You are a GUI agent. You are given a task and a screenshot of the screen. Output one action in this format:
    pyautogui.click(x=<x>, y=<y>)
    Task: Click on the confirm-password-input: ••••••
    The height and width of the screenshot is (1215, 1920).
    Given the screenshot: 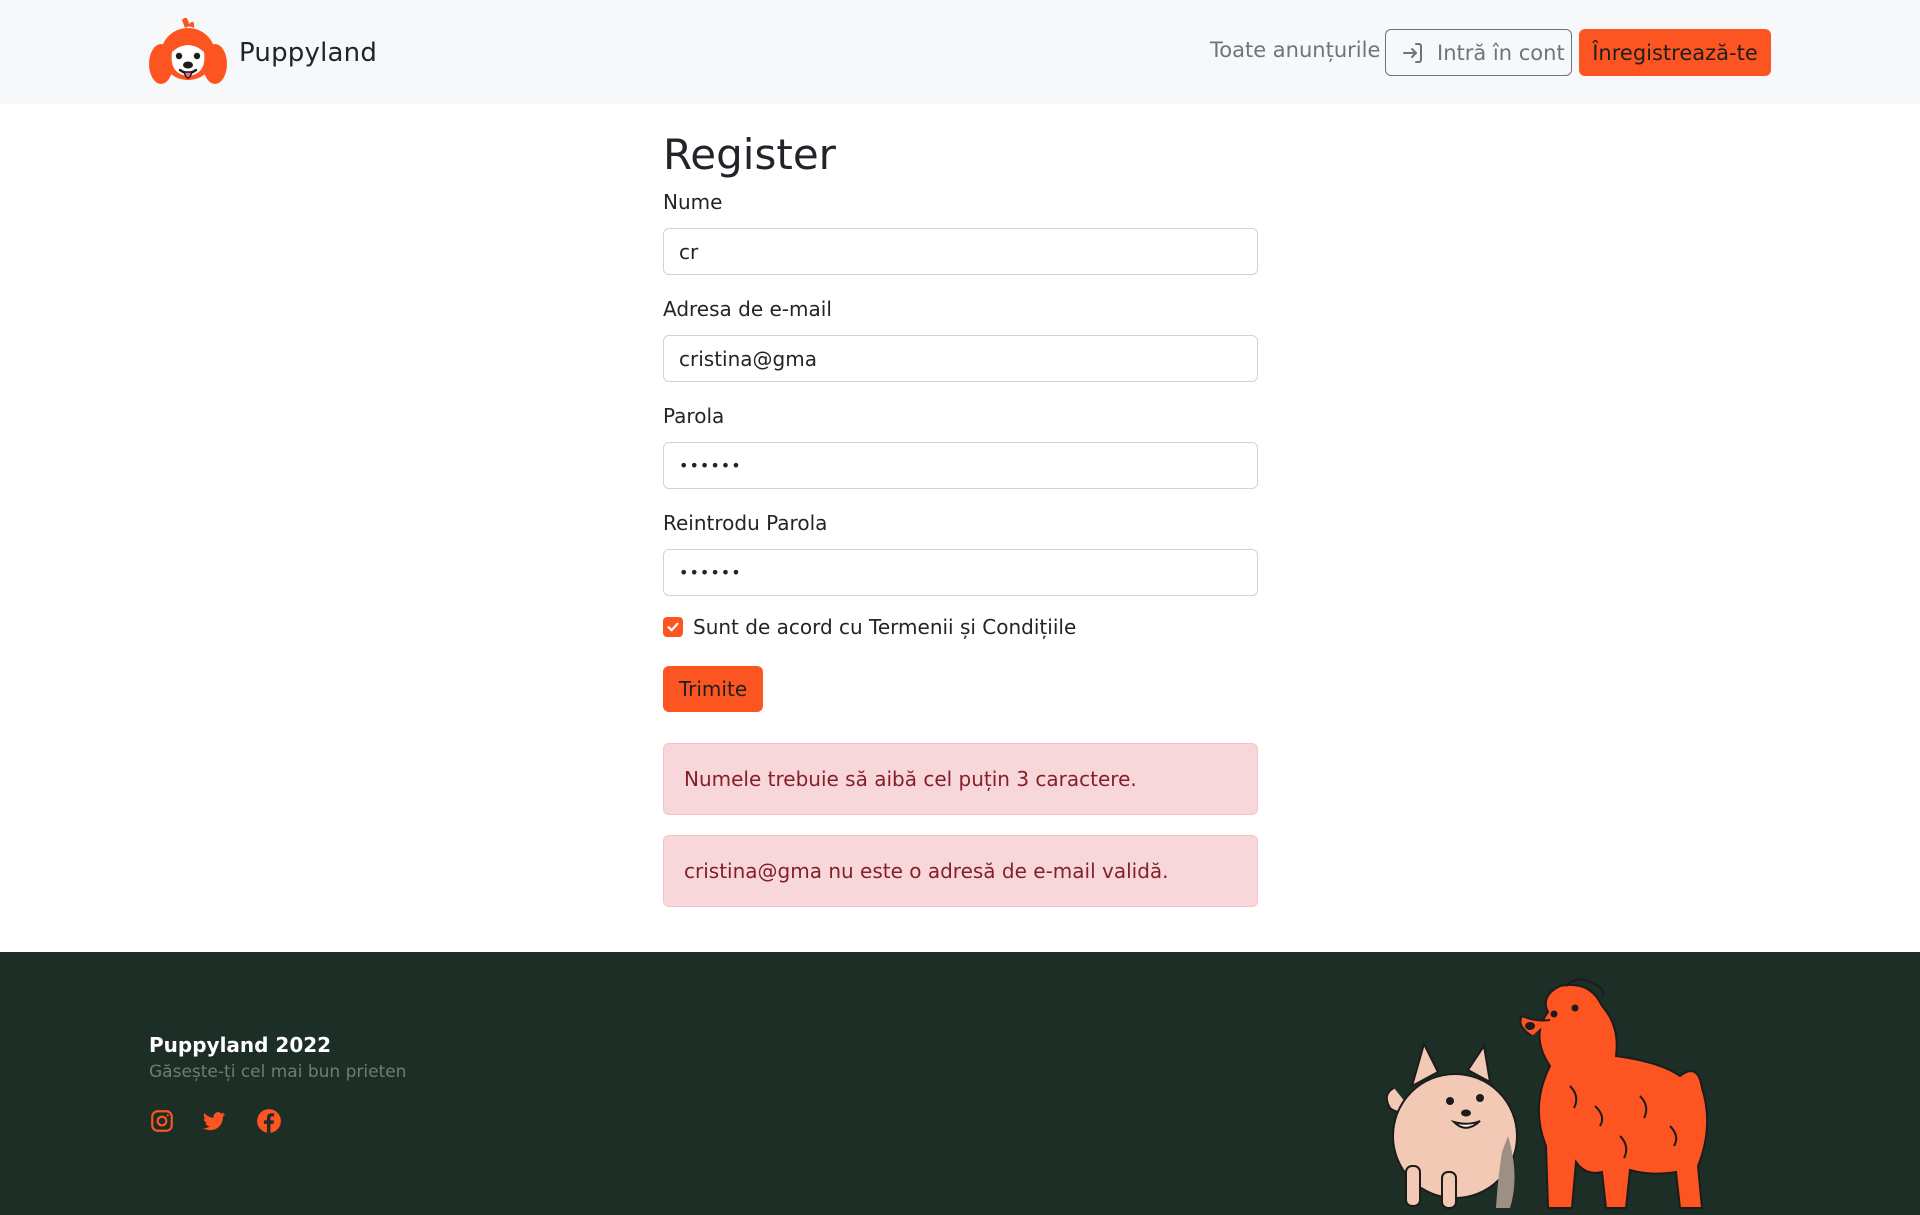 What is the action you would take?
    pyautogui.click(x=960, y=572)
    